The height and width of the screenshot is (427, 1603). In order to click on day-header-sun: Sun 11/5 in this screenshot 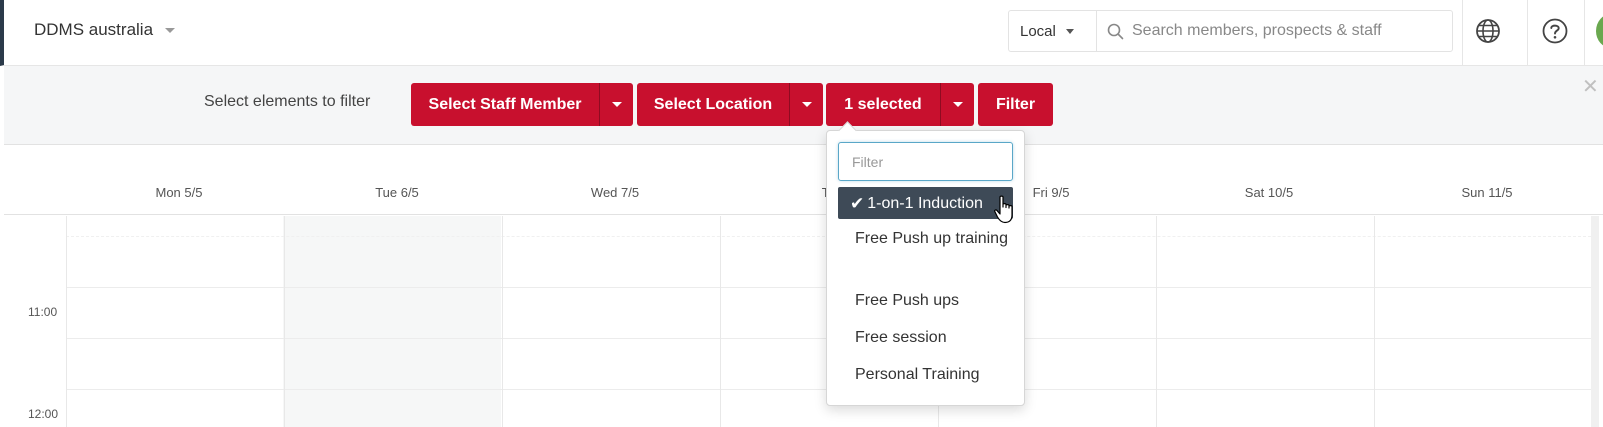, I will do `click(1487, 192)`.